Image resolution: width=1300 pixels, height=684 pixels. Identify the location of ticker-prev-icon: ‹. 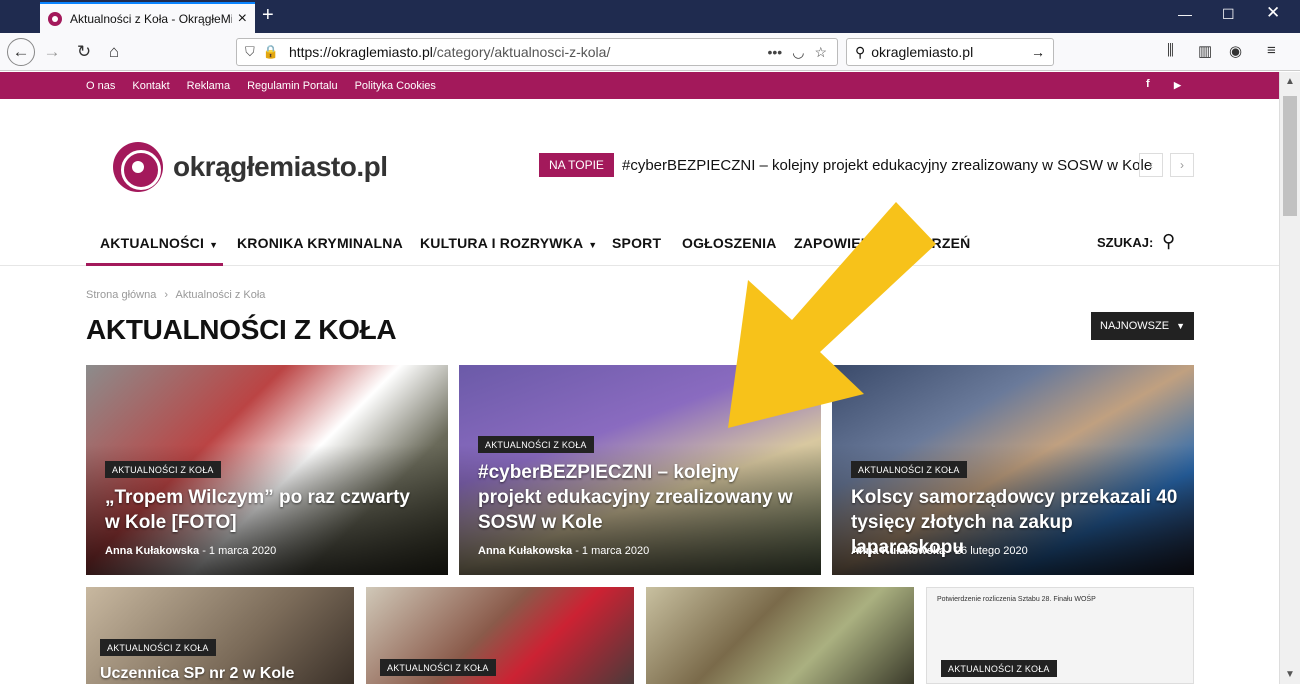
(1151, 165).